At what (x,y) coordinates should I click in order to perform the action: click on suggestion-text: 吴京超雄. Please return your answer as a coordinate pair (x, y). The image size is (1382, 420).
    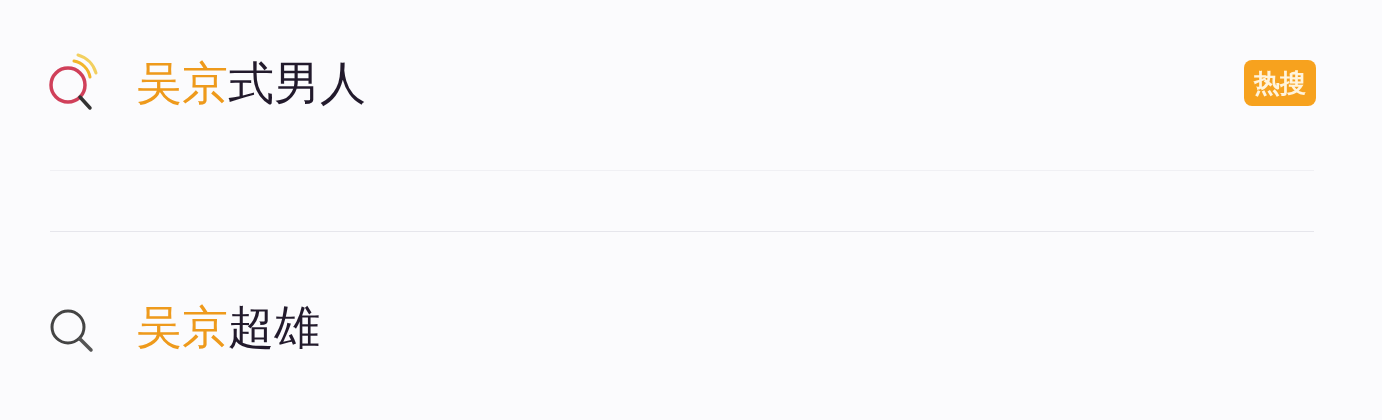
    Looking at the image, I should click on (228, 327).